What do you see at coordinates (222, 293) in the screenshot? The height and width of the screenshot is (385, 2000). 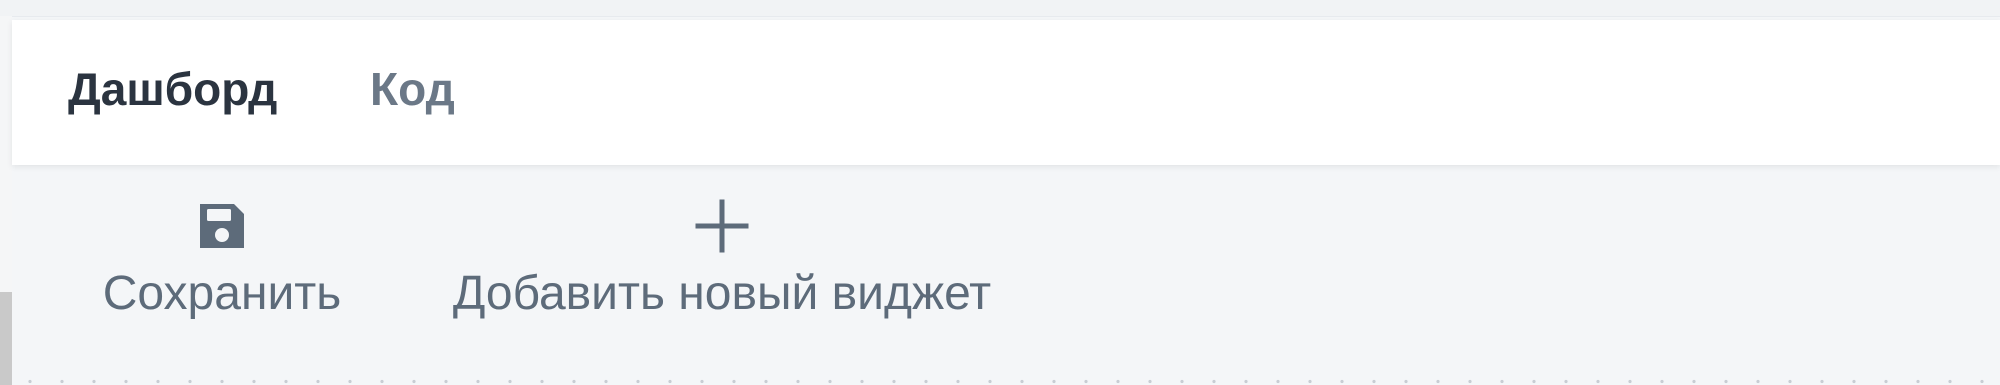 I see `save-label: Сохранить` at bounding box center [222, 293].